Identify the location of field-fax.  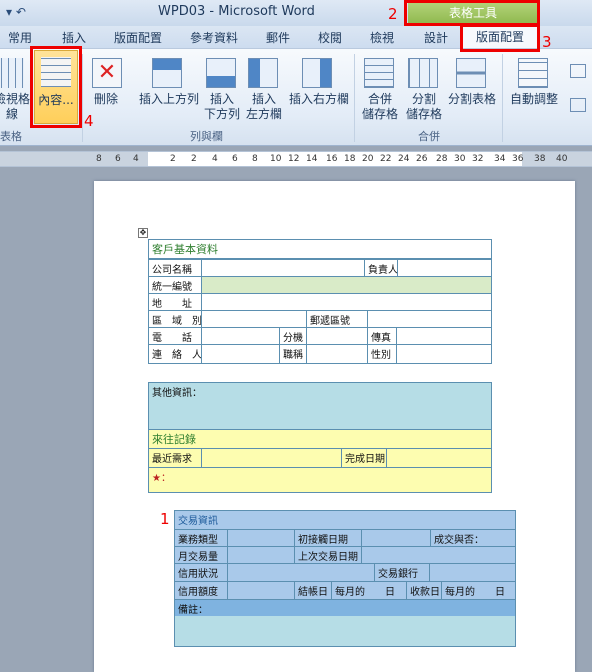
(444, 336).